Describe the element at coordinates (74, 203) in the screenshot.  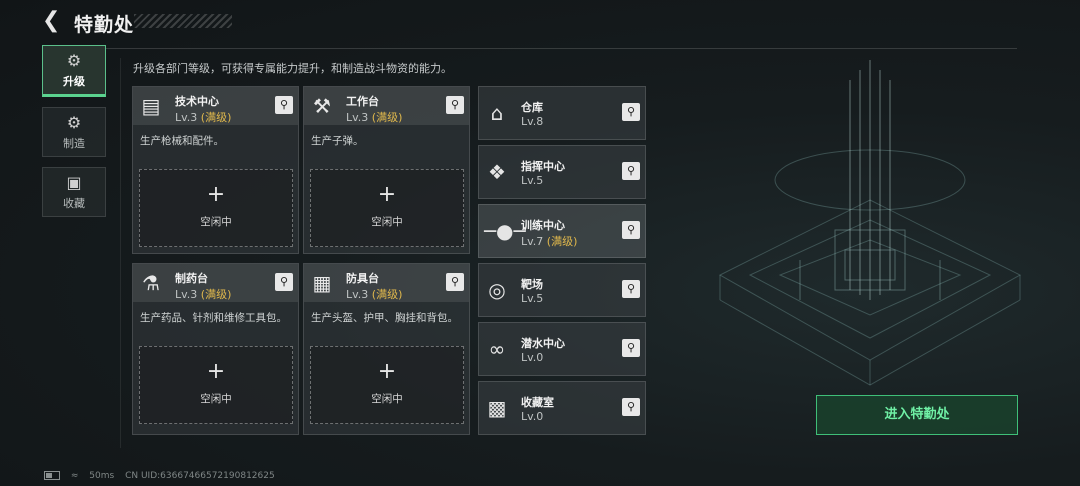
I see `nav-label: 收藏` at that location.